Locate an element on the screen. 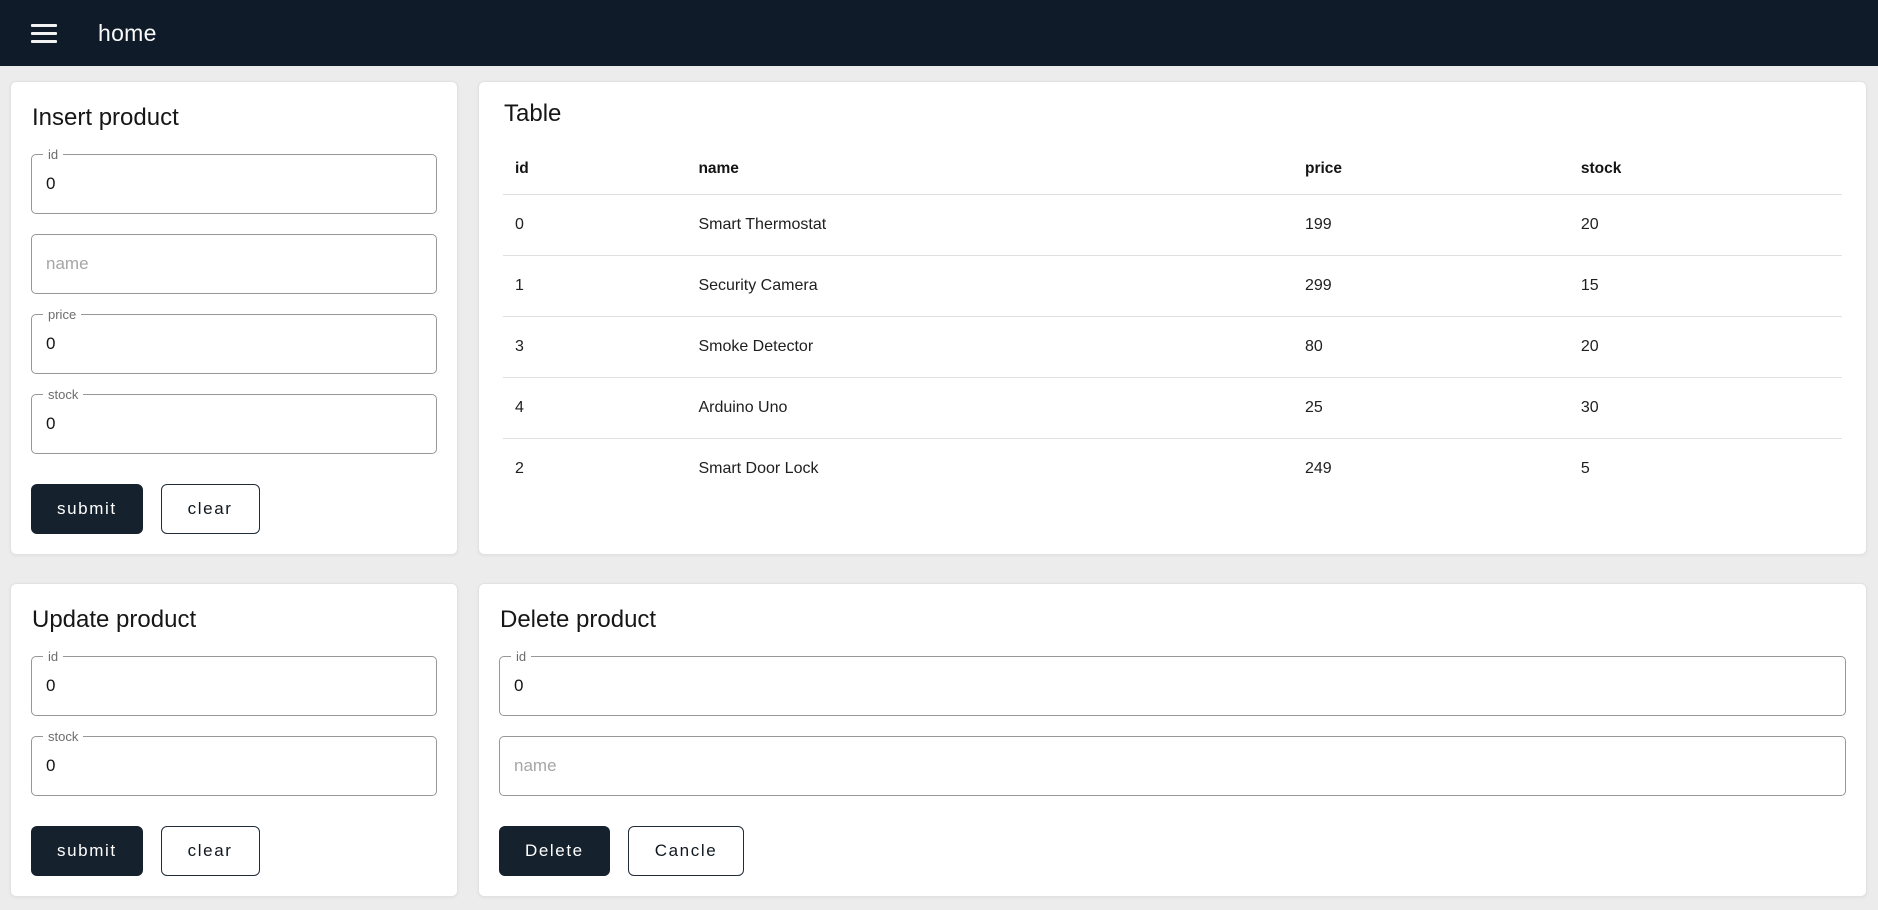 Image resolution: width=1878 pixels, height=910 pixels. insert-clear-button: clear is located at coordinates (210, 509).